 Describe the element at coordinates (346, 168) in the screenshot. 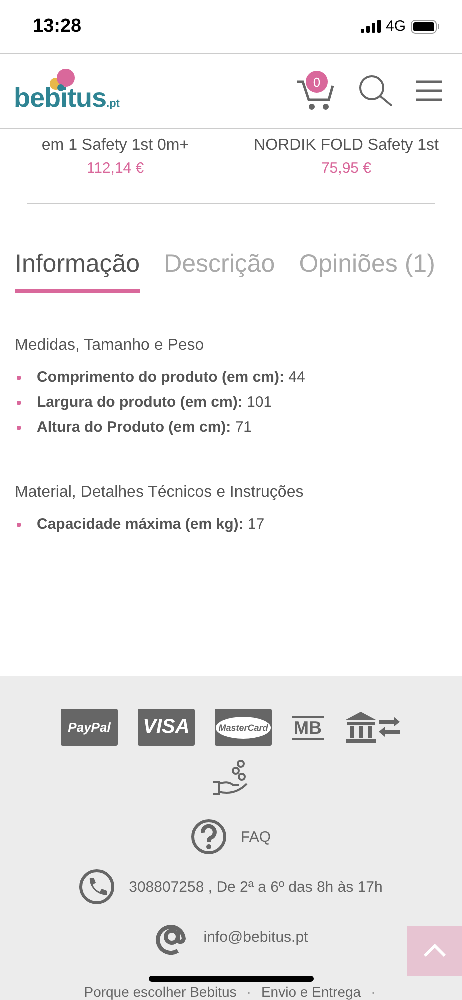

I see `product-price: 75,95 €` at that location.